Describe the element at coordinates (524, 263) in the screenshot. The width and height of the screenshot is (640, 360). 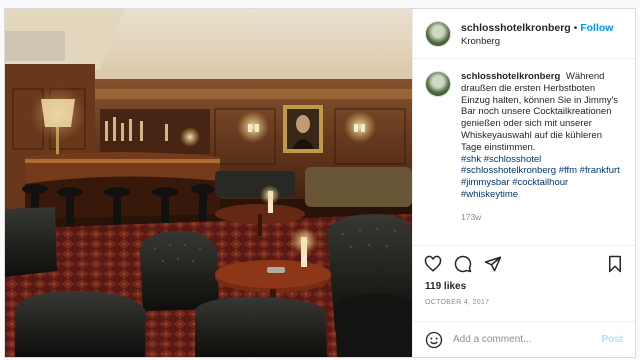
I see `action-bar` at that location.